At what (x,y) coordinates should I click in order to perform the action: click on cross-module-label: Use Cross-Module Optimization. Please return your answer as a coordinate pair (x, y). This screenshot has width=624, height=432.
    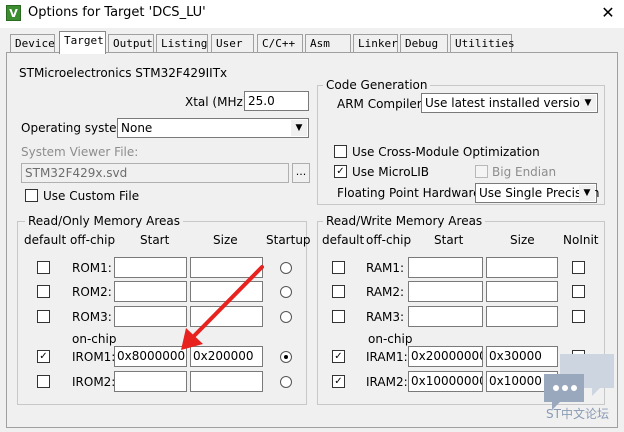
    Looking at the image, I should click on (446, 152).